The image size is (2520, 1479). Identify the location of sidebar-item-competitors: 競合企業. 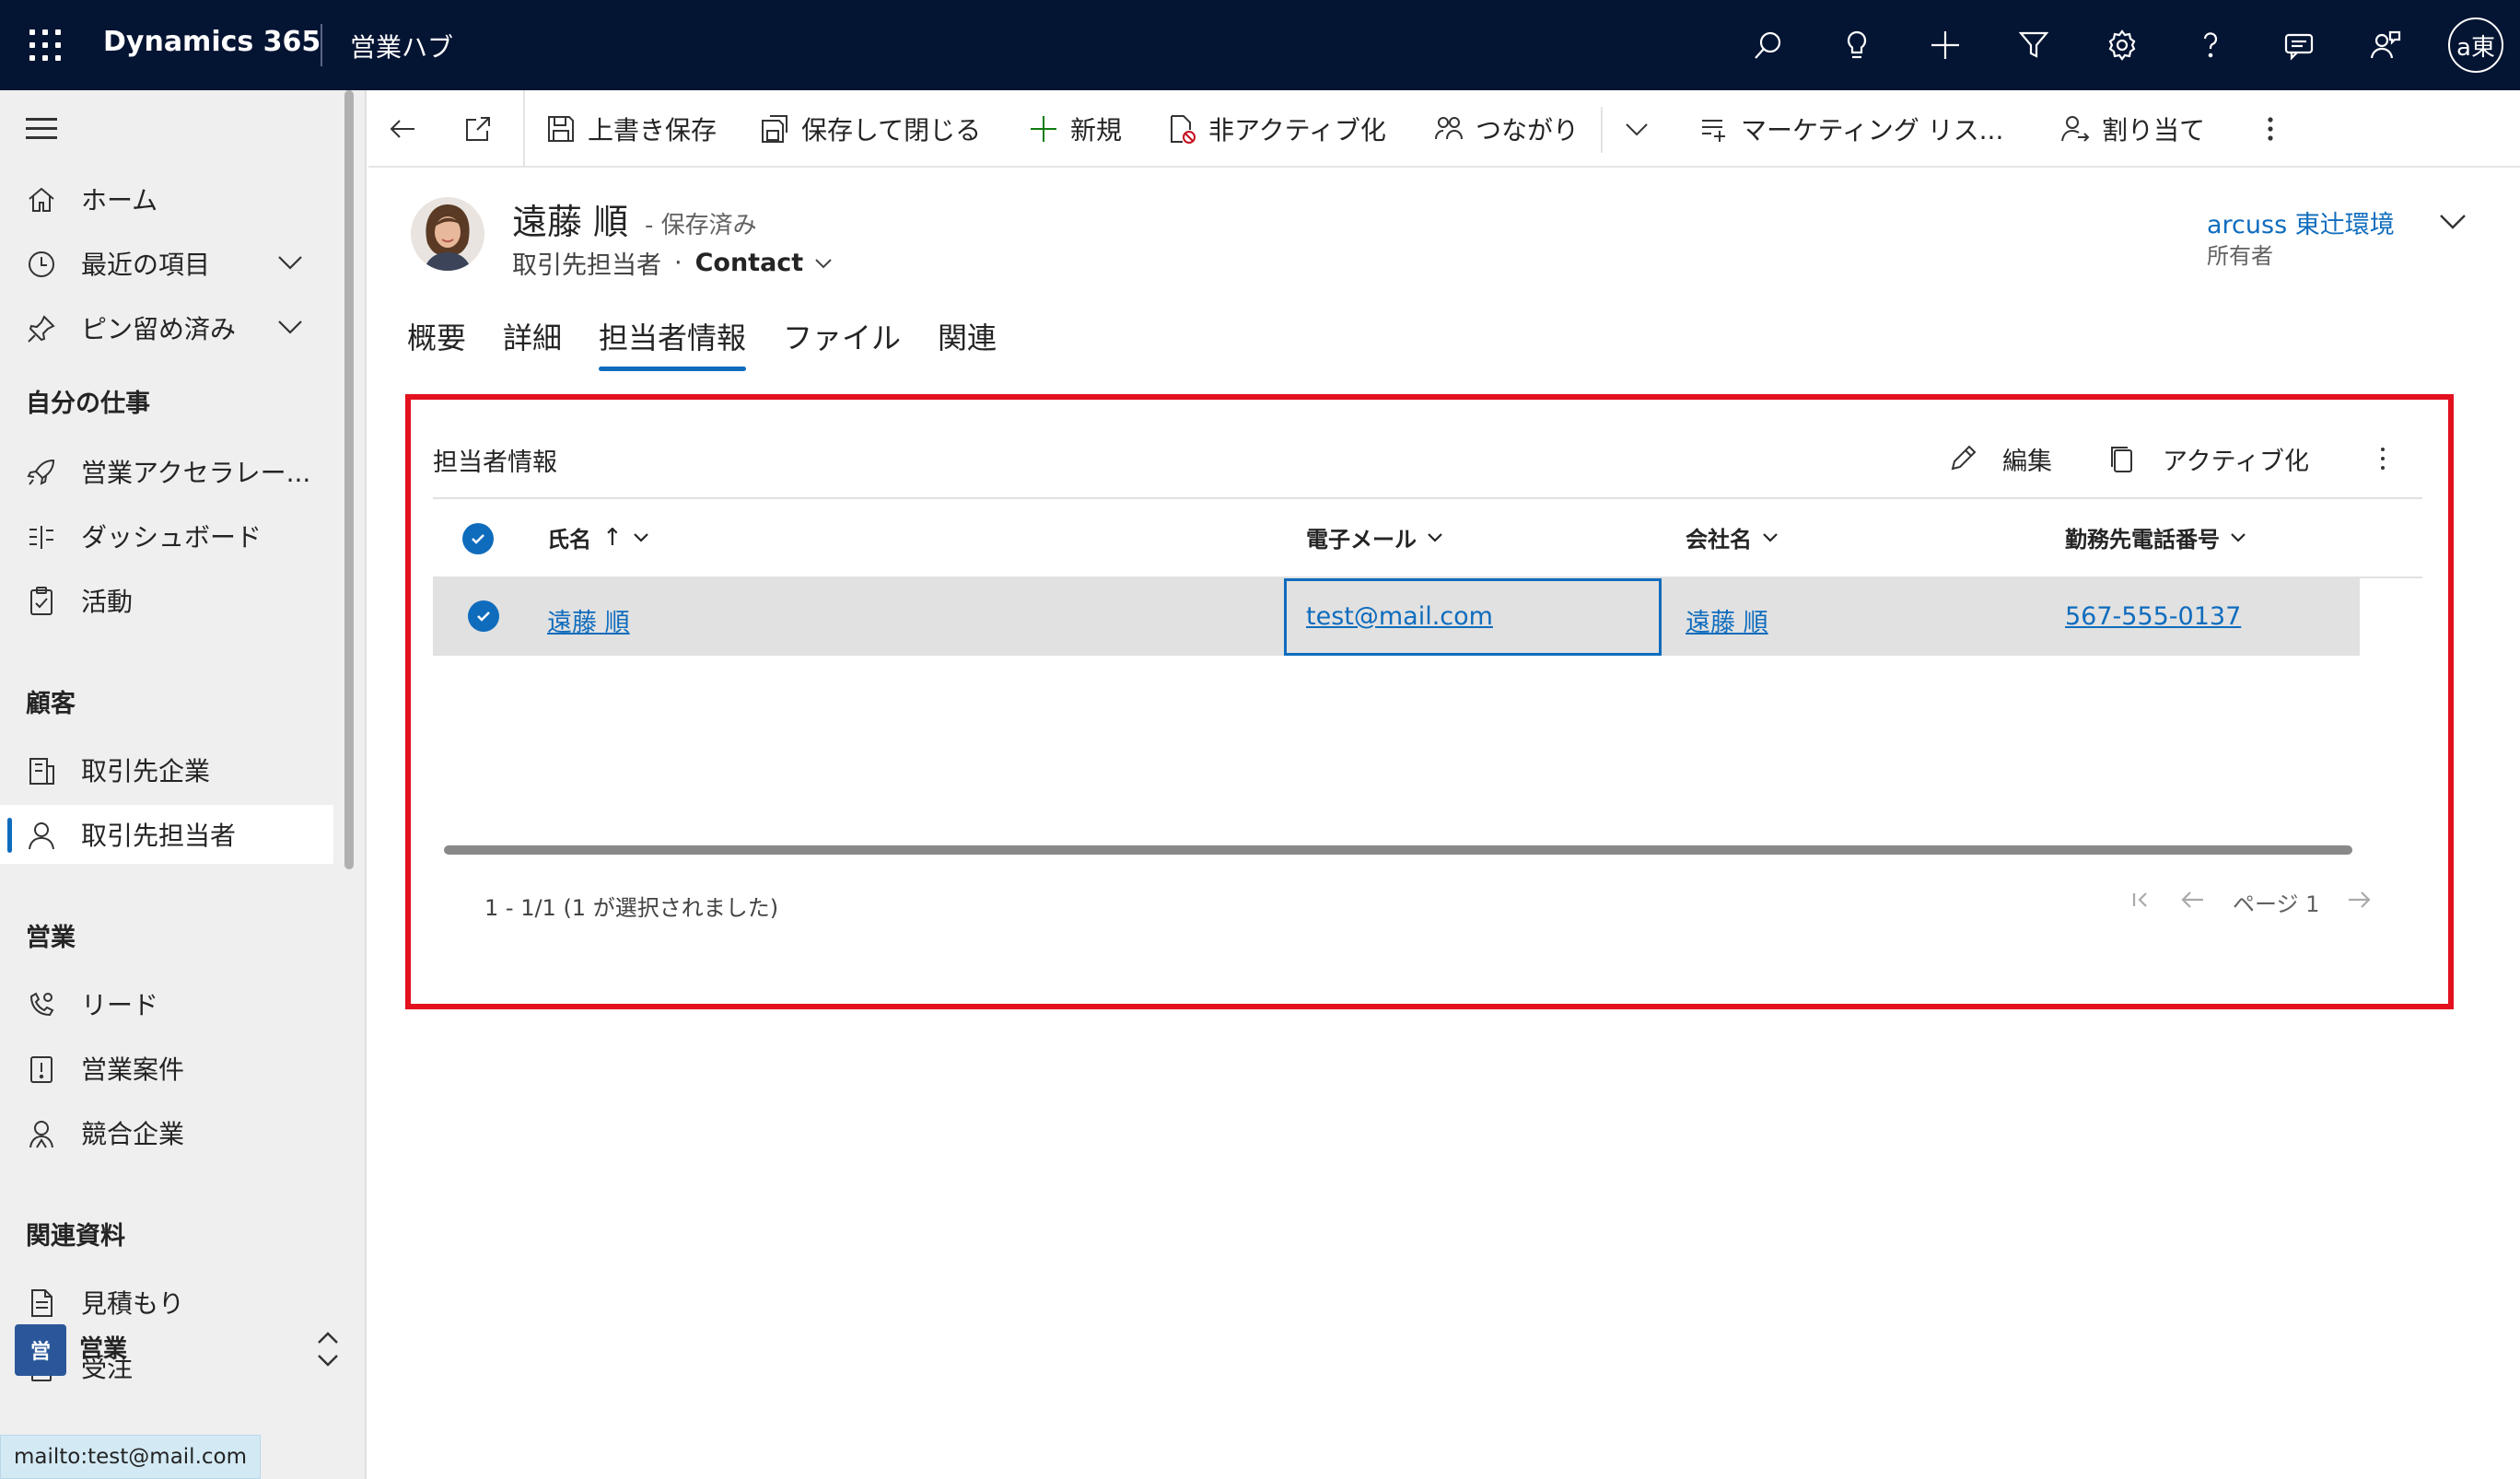
(166, 1132).